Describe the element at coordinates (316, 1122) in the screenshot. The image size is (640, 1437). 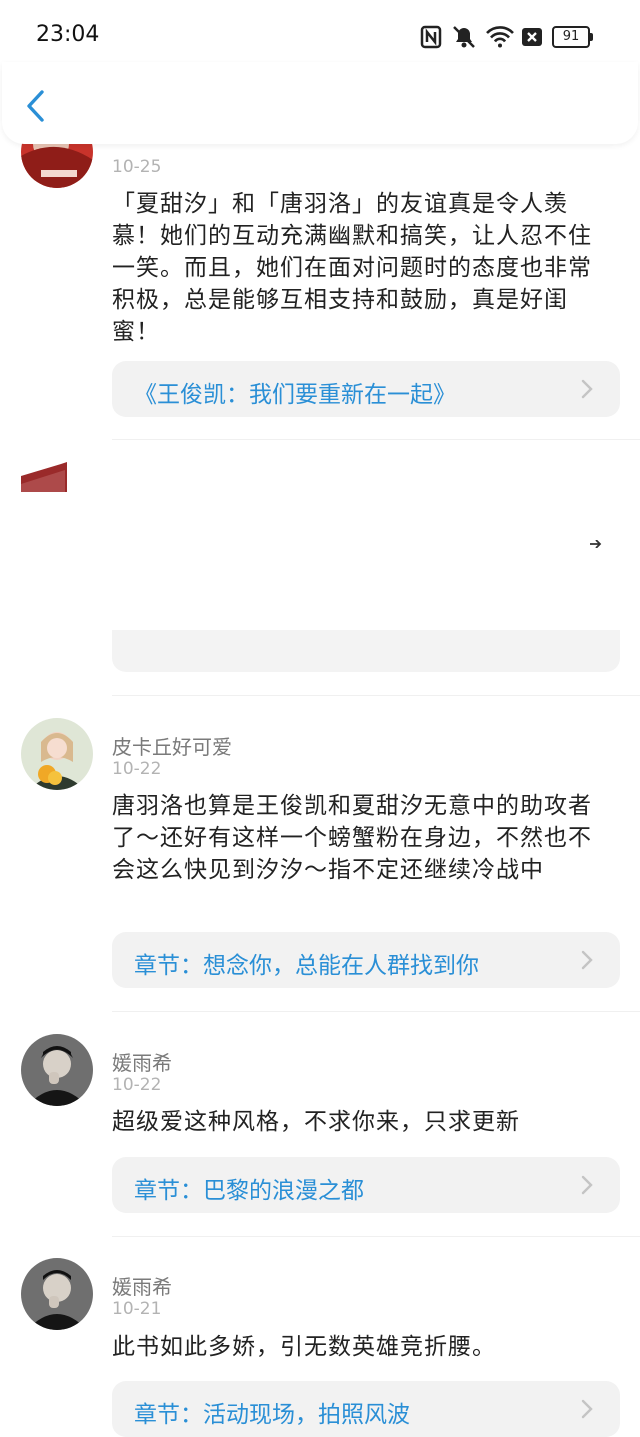
I see `comment-text: 超级爱这种风格，不求你来，只求更新` at that location.